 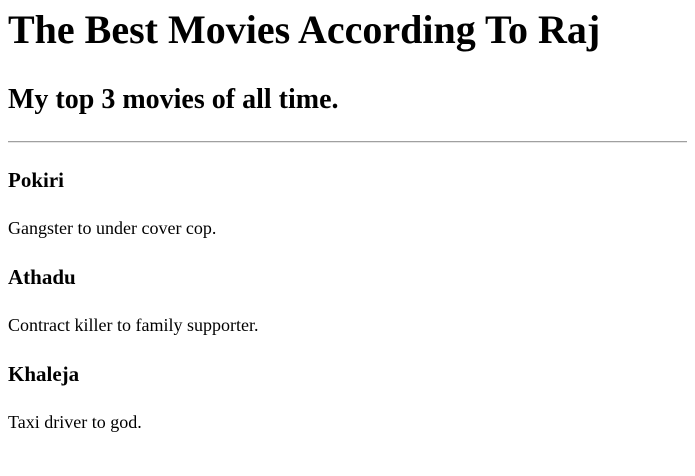 I want to click on movie-title: Khaleja, so click(x=44, y=374).